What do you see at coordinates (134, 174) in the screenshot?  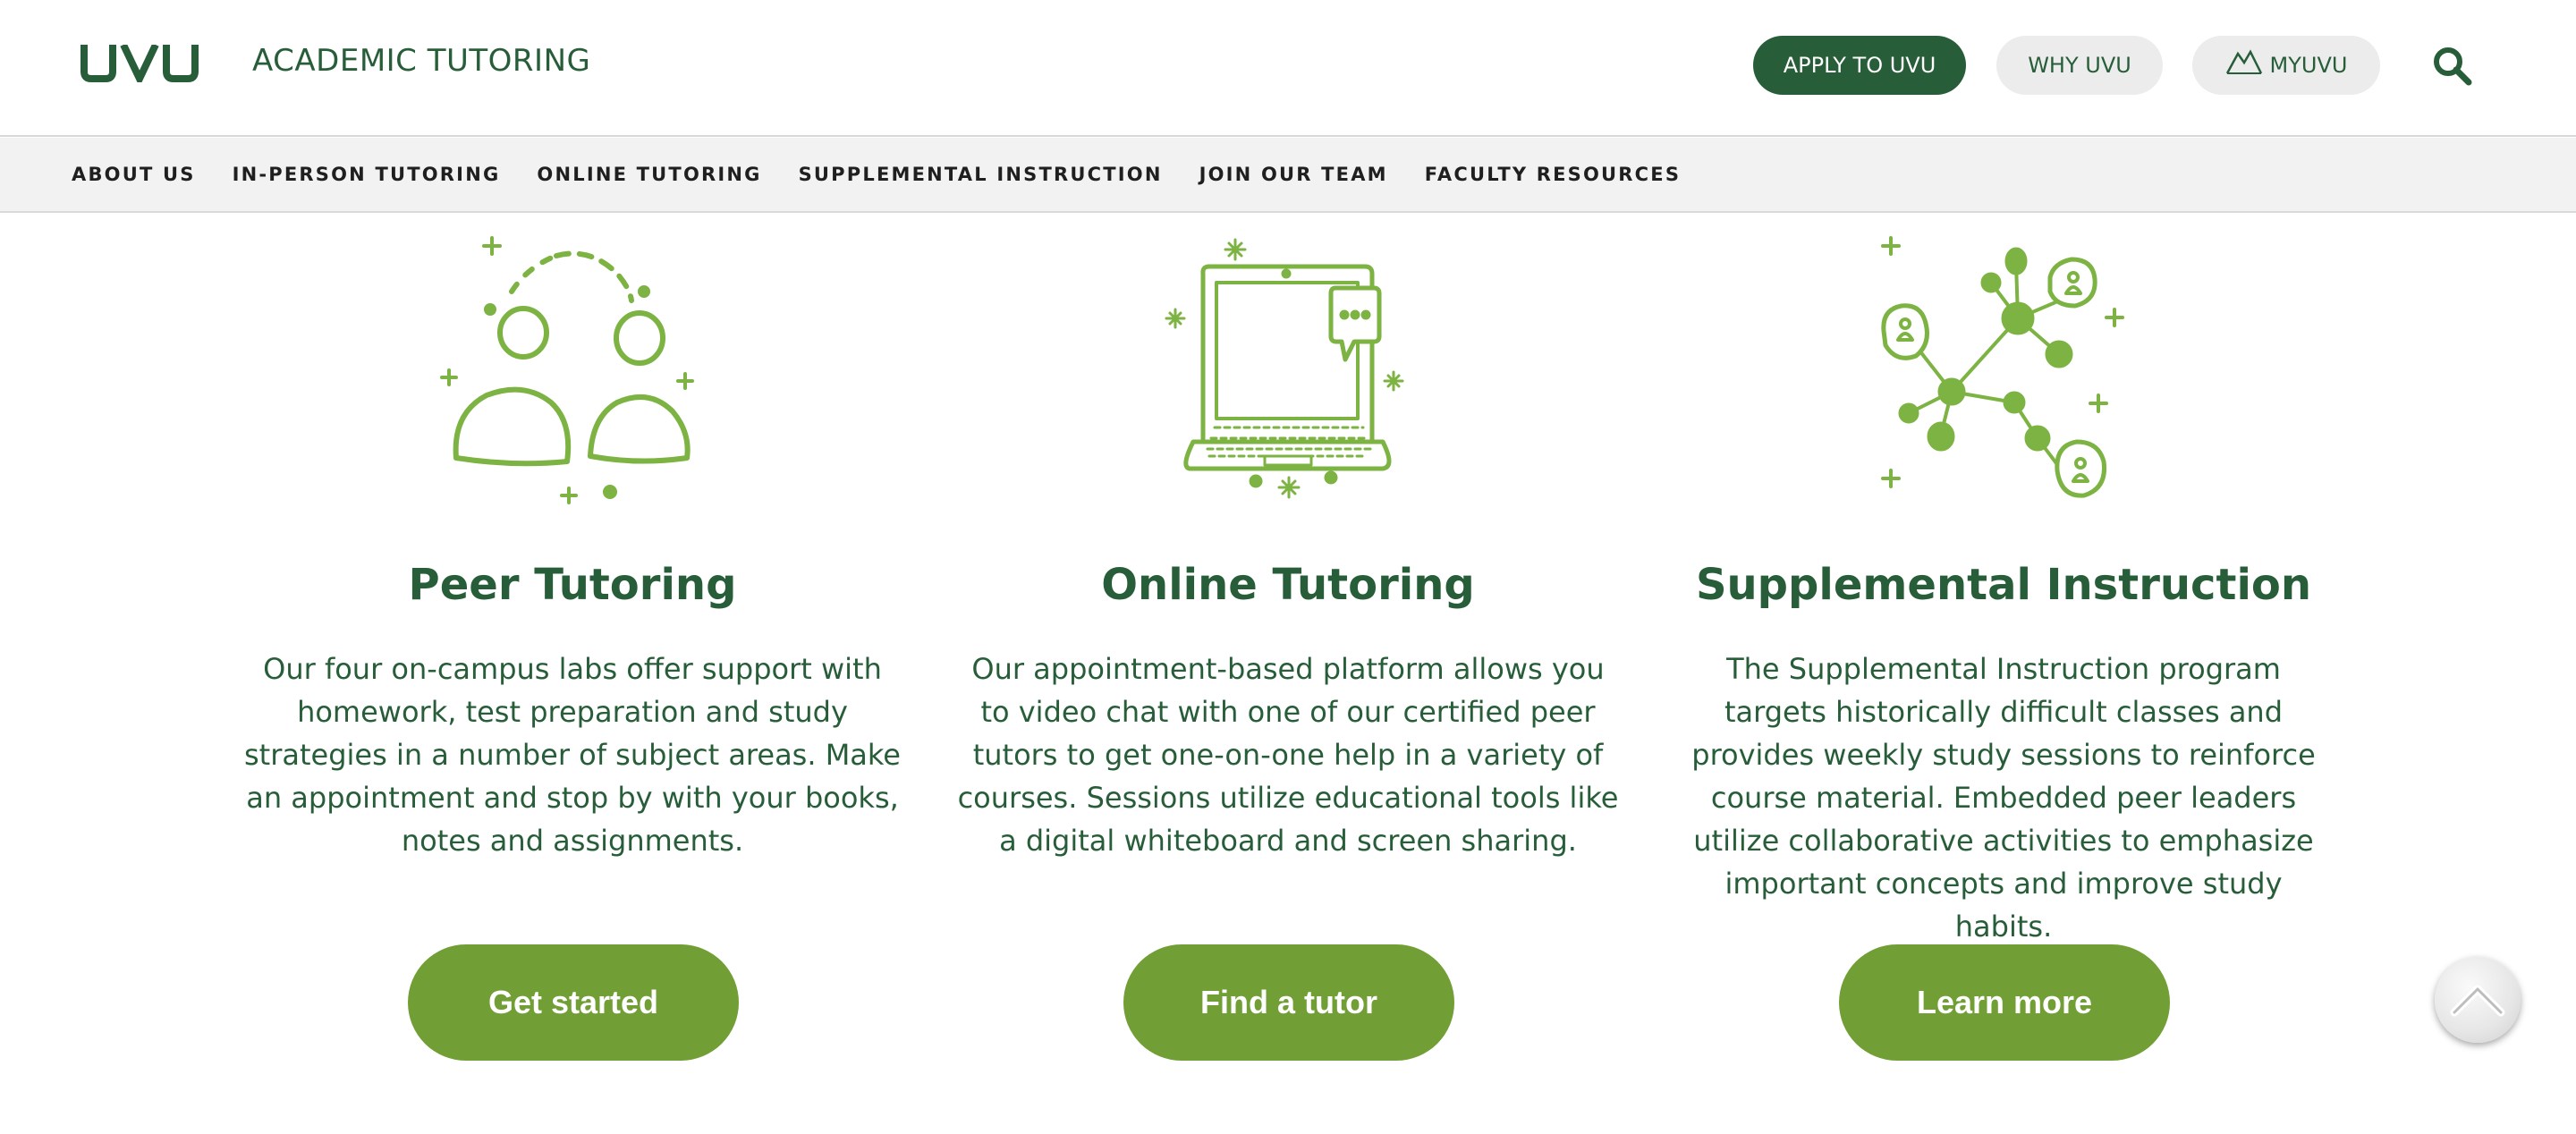 I see `nav-item-about-us: ABOUT US` at bounding box center [134, 174].